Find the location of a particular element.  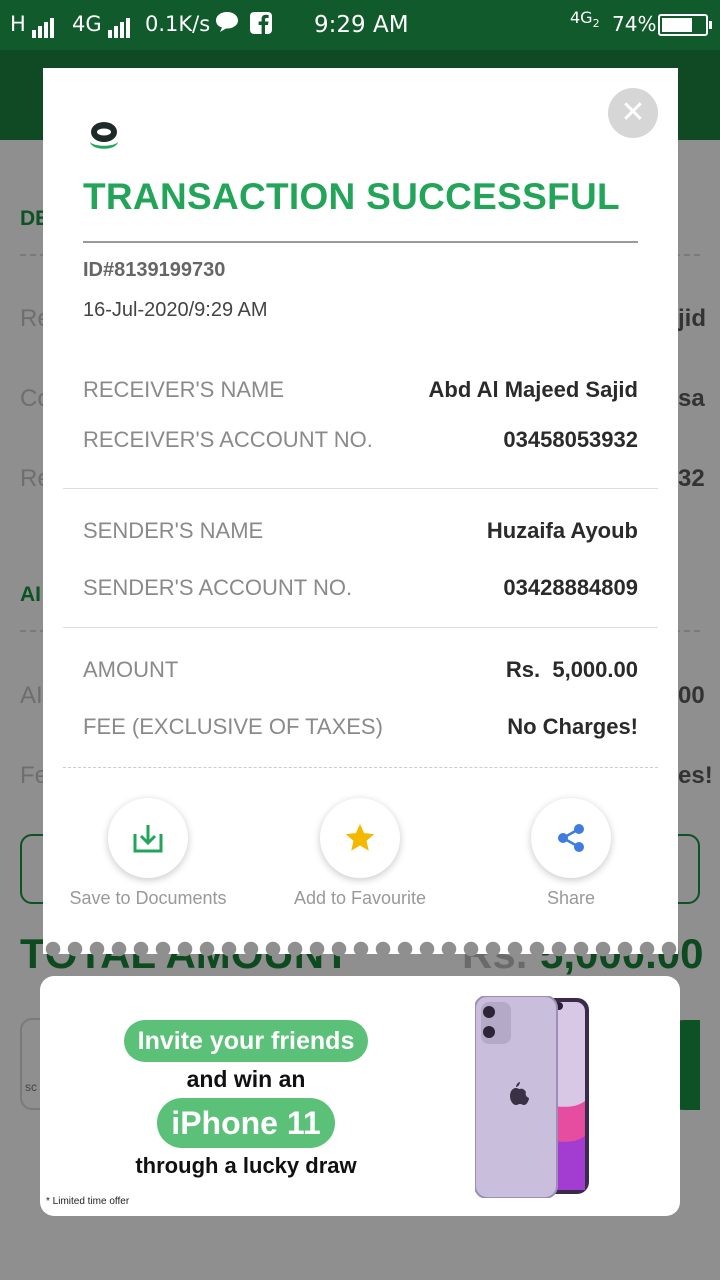

bg-bottom-label: sc is located at coordinates (31, 1087).